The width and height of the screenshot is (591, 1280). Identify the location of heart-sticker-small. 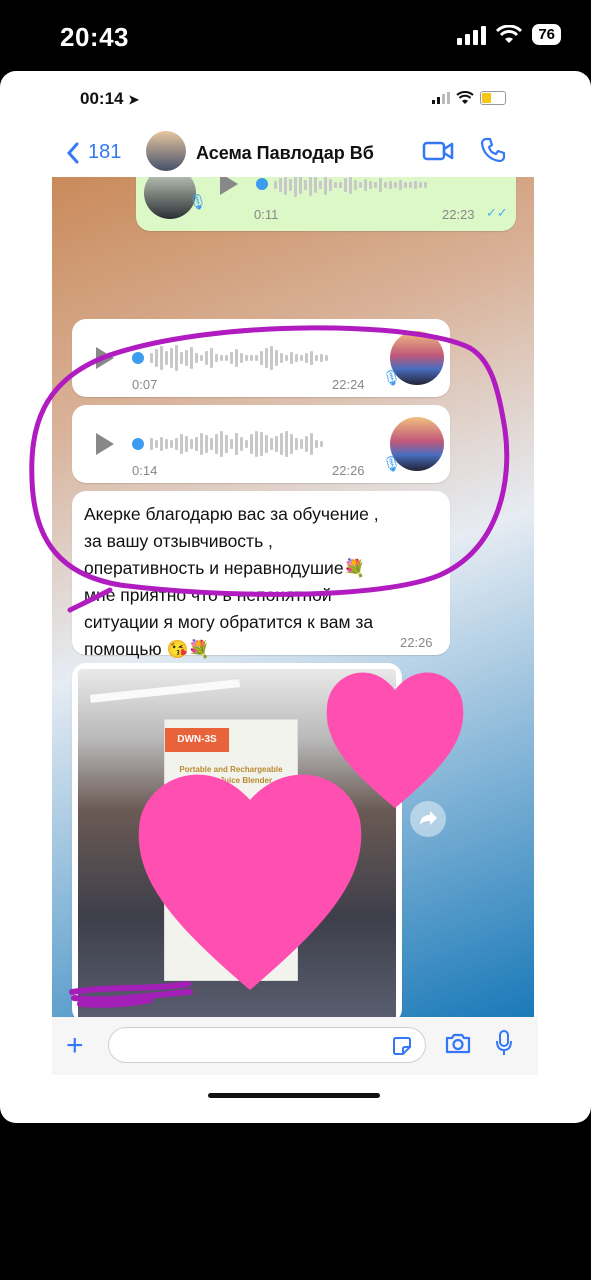
(395, 740).